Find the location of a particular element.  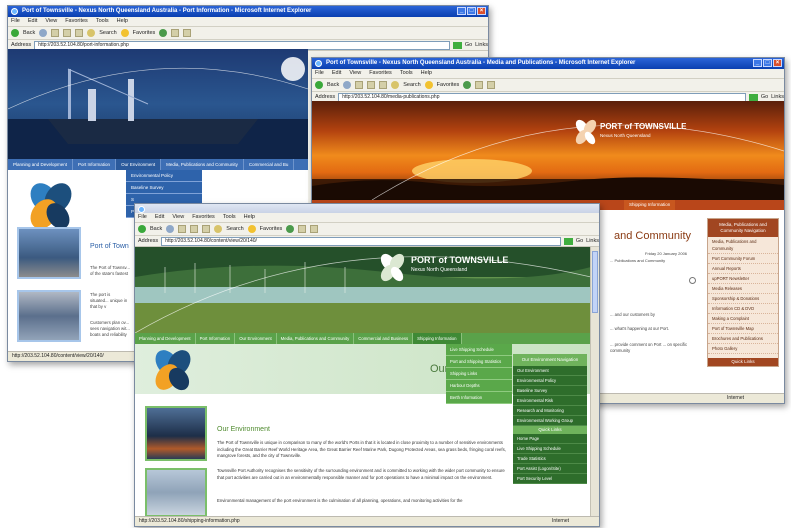

panel-item: Photo Gallery is located at coordinates (743, 349).